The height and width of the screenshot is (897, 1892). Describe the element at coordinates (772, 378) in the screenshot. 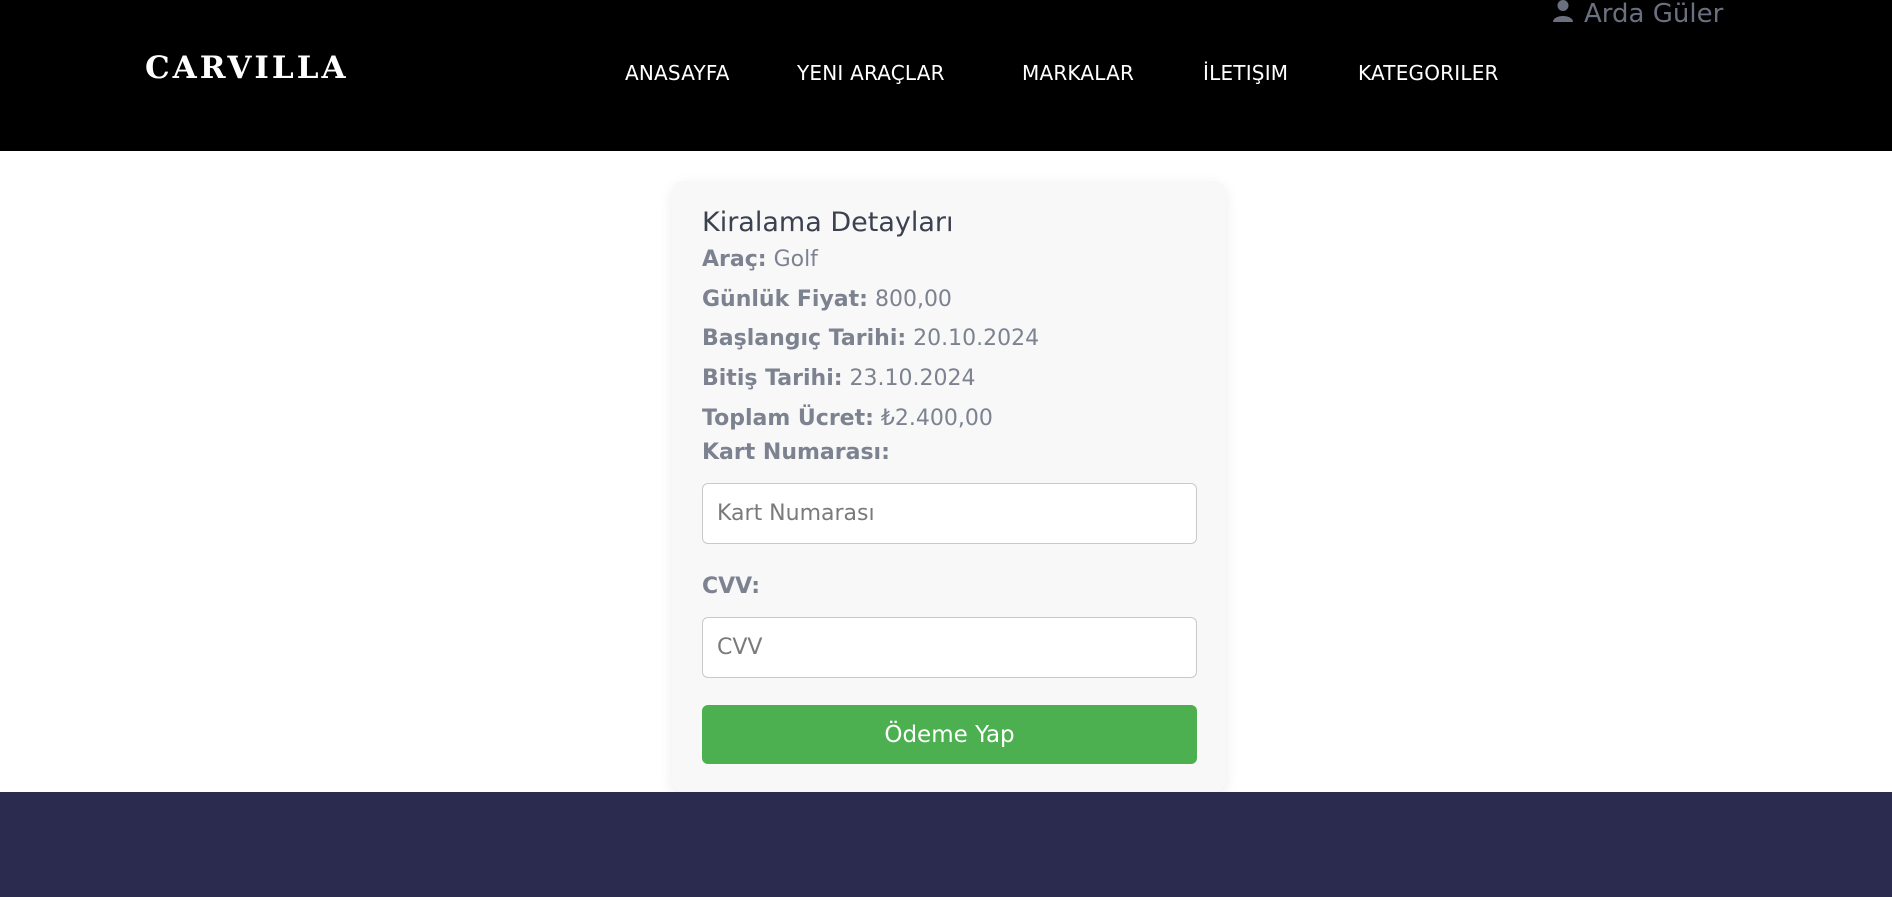

I see `detail-label: Bitiş Tarihi:` at that location.